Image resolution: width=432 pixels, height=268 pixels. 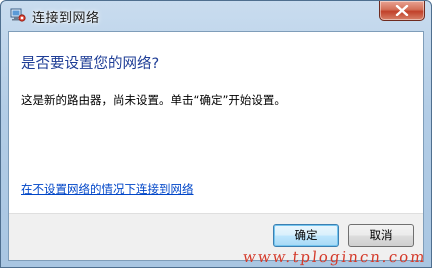 What do you see at coordinates (18, 15) in the screenshot?
I see `network-icon` at bounding box center [18, 15].